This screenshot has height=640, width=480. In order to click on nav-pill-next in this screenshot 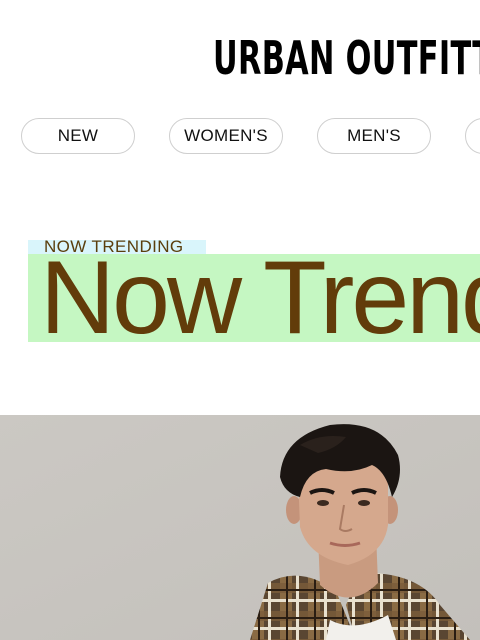, I will do `click(472, 136)`.